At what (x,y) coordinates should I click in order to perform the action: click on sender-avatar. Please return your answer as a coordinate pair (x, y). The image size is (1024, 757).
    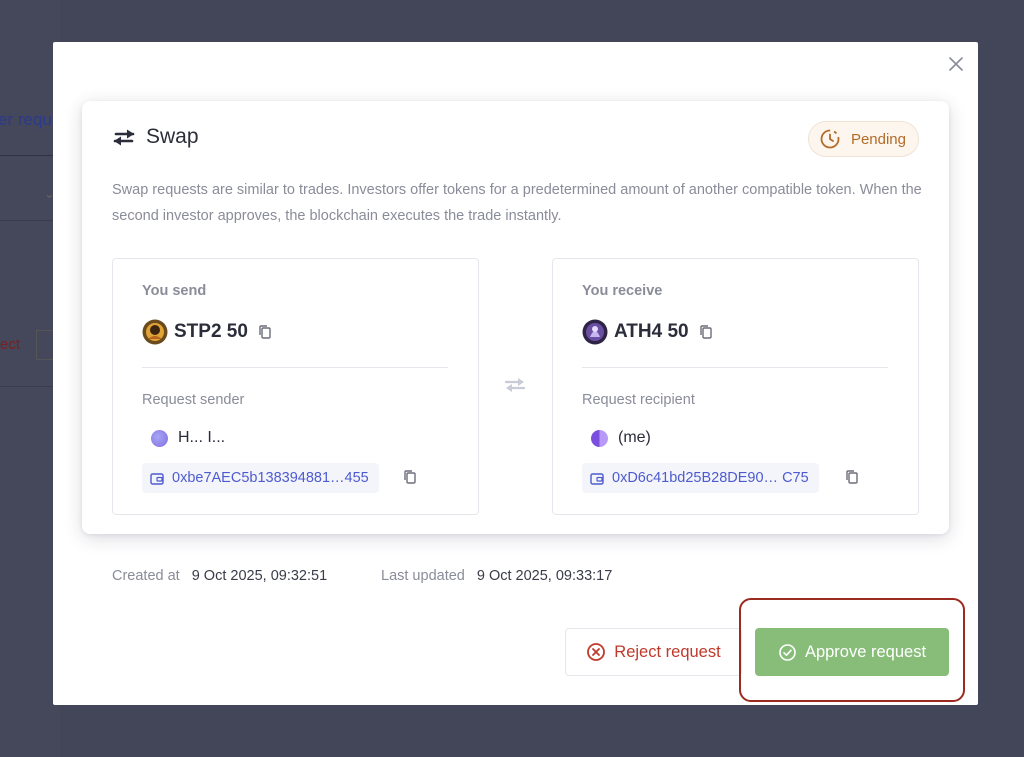
    Looking at the image, I should click on (159, 438).